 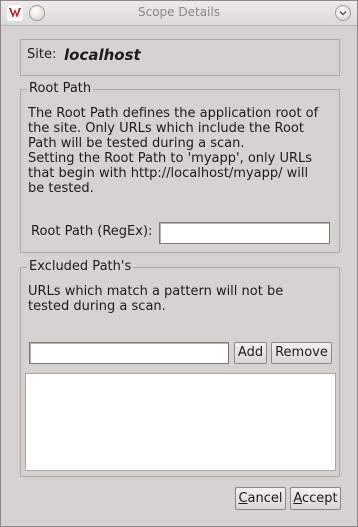 I want to click on root-path-input, so click(x=244, y=233).